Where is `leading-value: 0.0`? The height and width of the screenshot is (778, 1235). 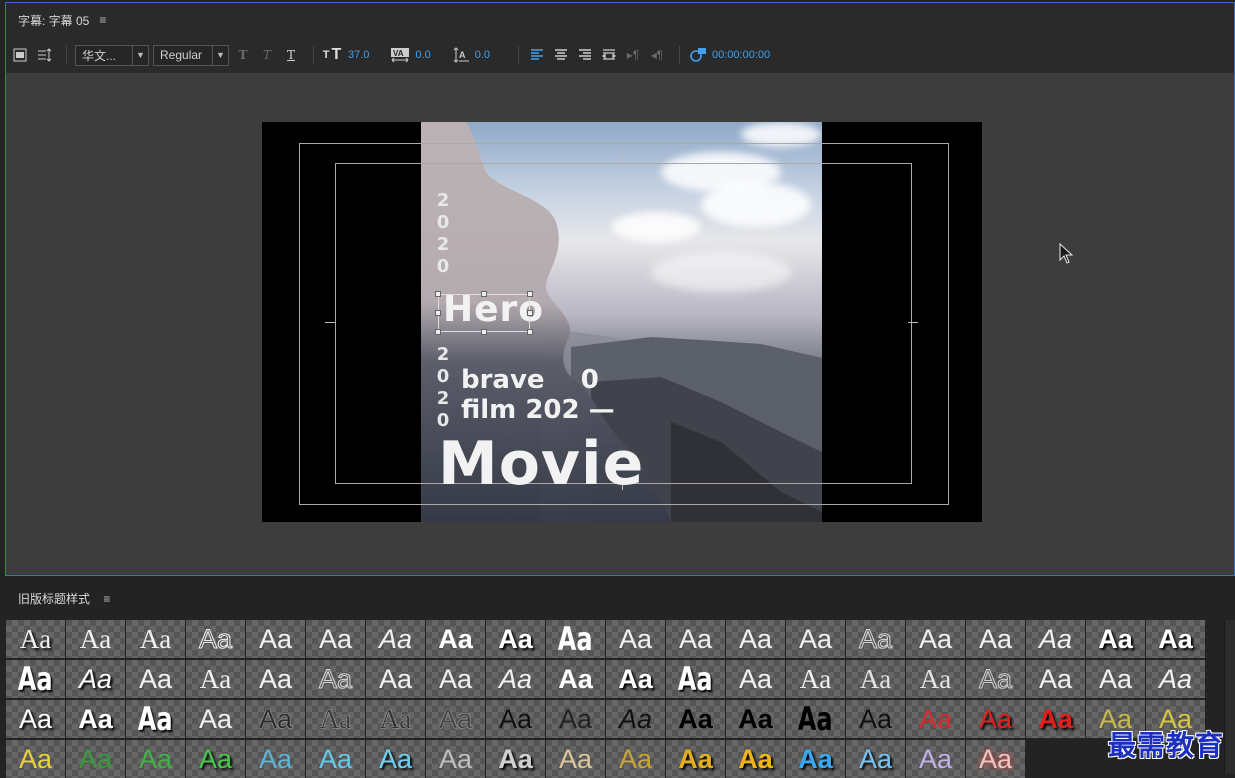
leading-value: 0.0 is located at coordinates (482, 55).